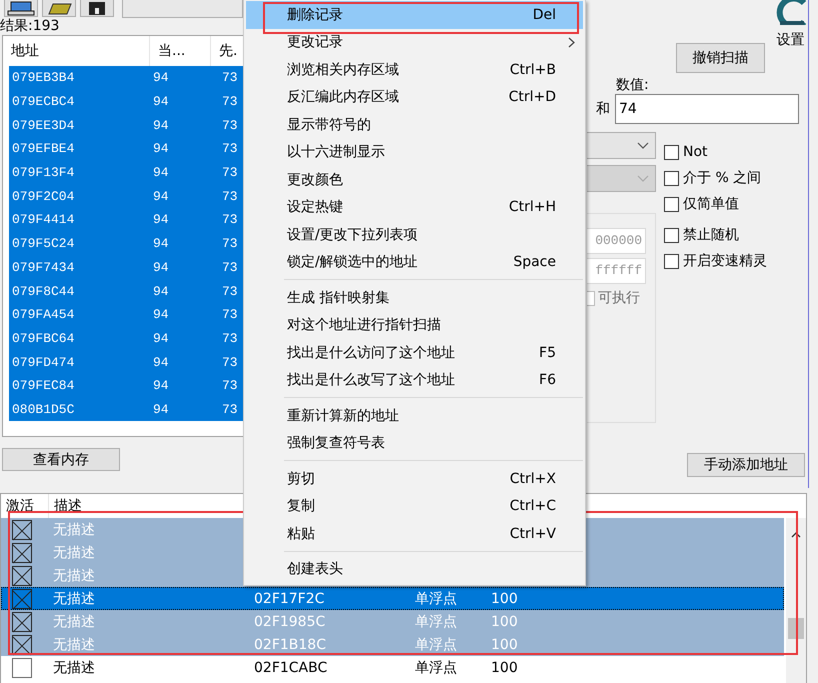 The image size is (818, 683). Describe the element at coordinates (43, 362) in the screenshot. I see `table-cell-text: 079FD474` at that location.